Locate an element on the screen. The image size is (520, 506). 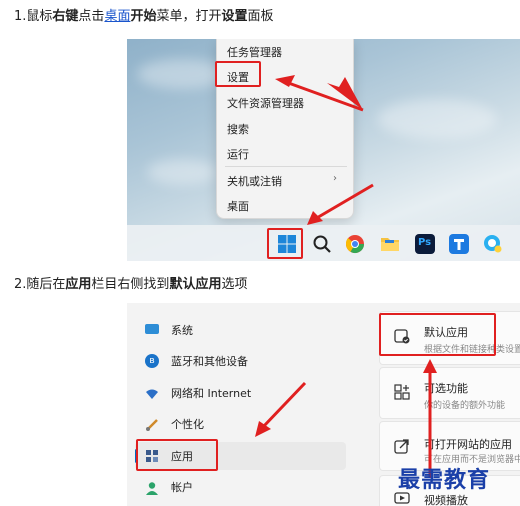
step-2-text: 2.随后在应用栏目右侧找到默认应用选项 is located at coordinates (131, 284).